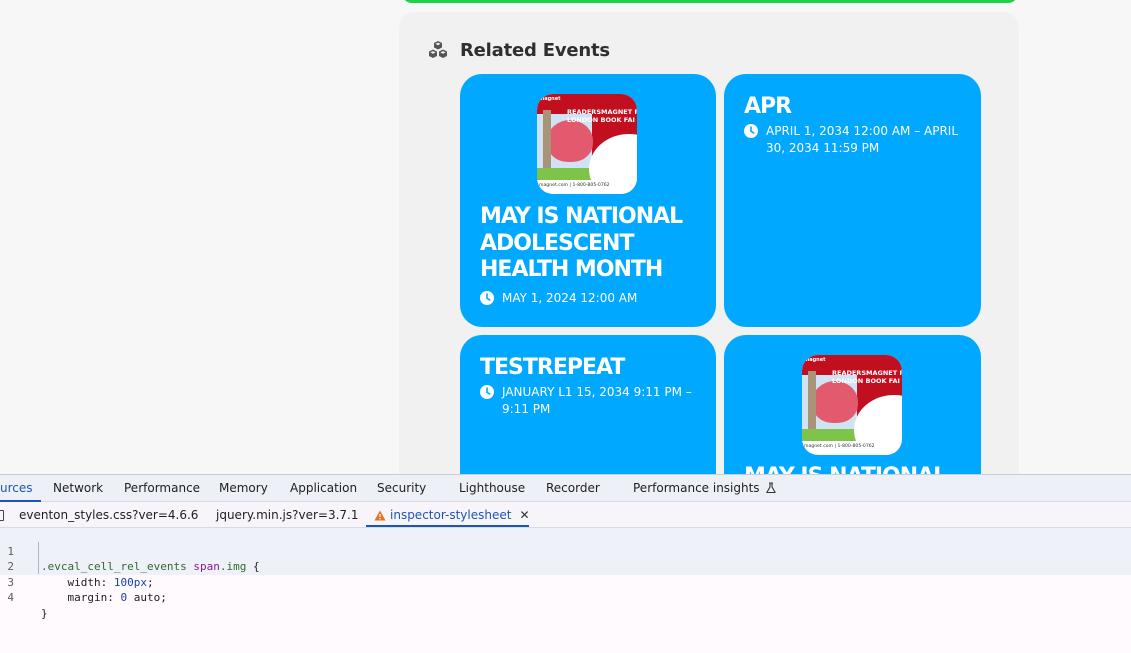 The image size is (1131, 653). I want to click on event-date: MAY 1, 2024 12:00 AM, so click(592, 298).